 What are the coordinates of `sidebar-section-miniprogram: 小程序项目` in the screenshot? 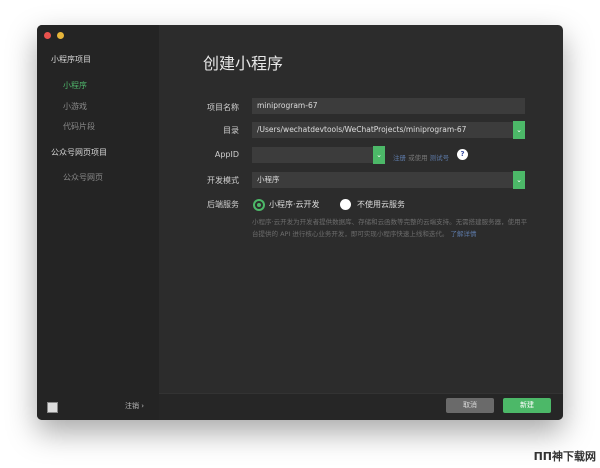 It's located at (71, 59).